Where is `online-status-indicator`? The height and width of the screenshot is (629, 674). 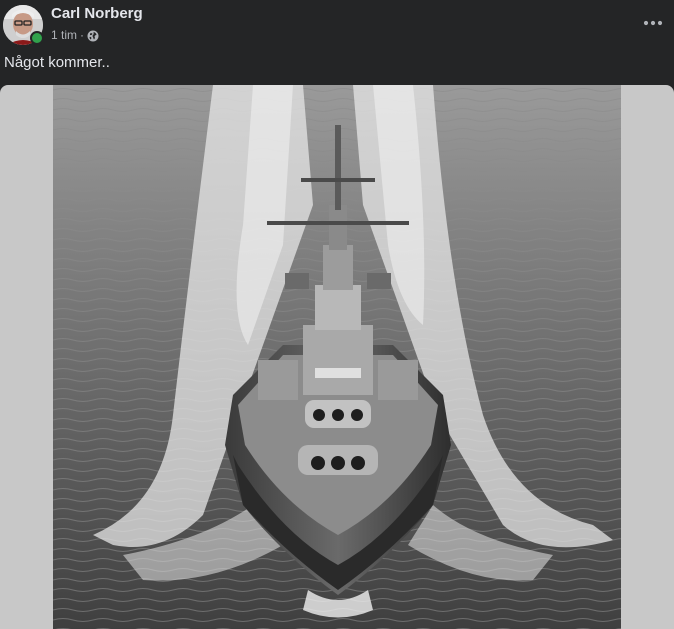 online-status-indicator is located at coordinates (37, 38).